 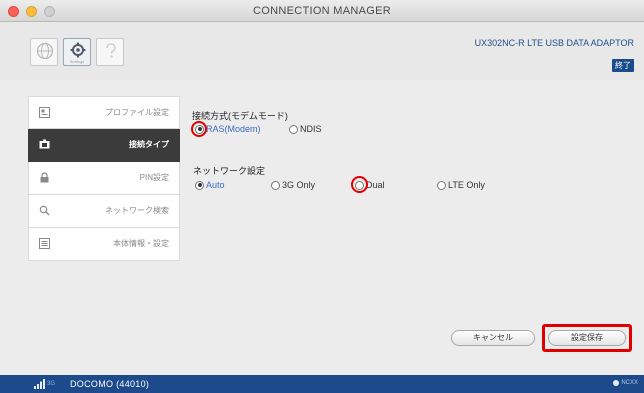 I want to click on radio-3g-only: 3G Only, so click(x=293, y=185).